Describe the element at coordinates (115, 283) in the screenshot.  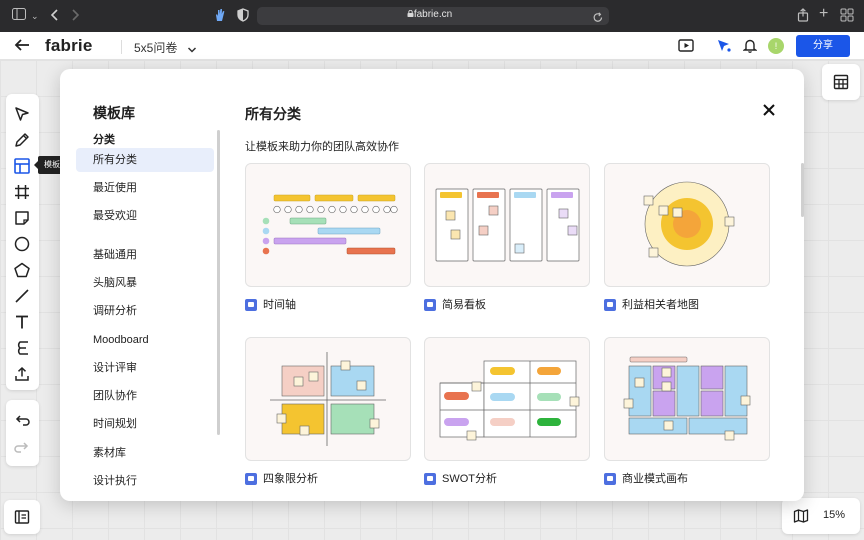
I see `category-label: 头脑风暴` at that location.